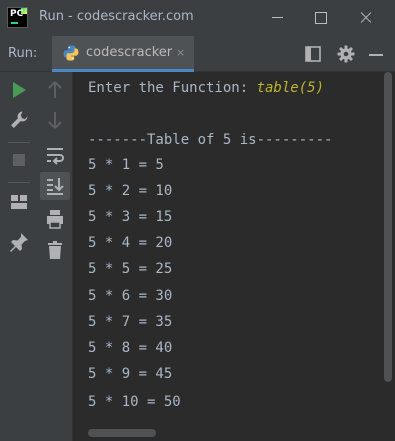 The image size is (395, 441). What do you see at coordinates (130, 374) in the screenshot?
I see `output-line: 5 * 9 = 45` at bounding box center [130, 374].